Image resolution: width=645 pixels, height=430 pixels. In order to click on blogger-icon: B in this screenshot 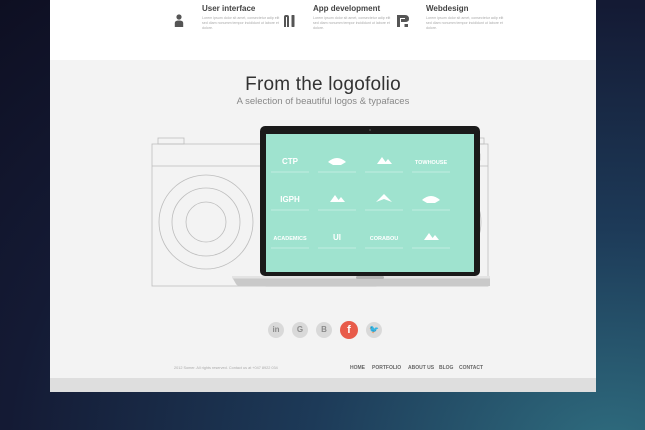, I will do `click(324, 330)`.